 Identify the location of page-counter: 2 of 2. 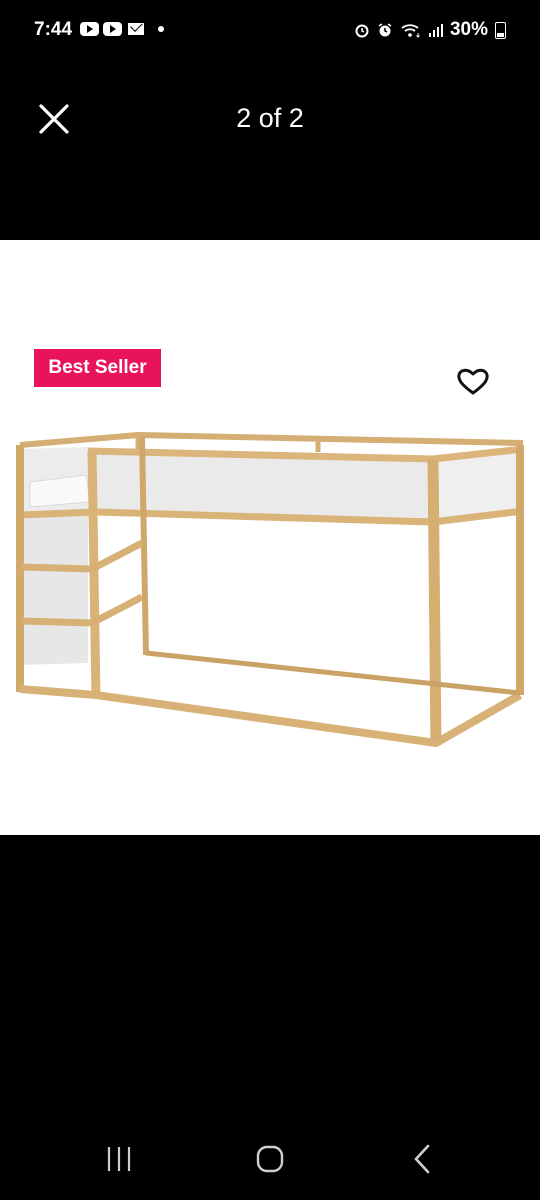
(270, 118).